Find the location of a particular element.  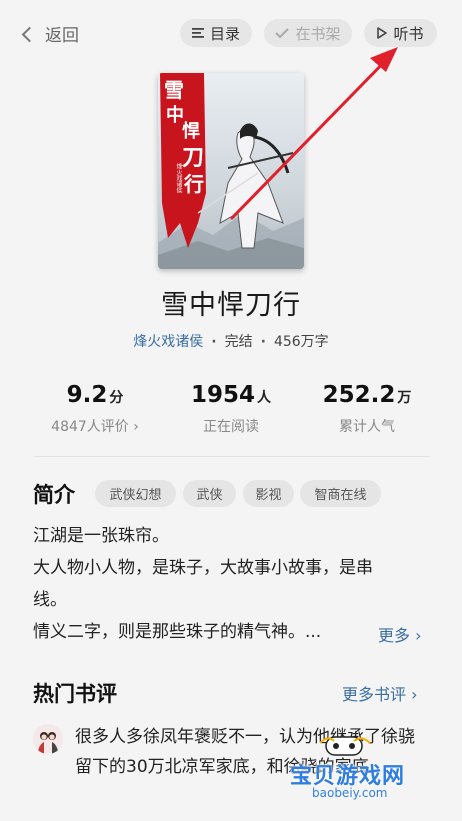

svg-text: 行 is located at coordinates (193, 184).